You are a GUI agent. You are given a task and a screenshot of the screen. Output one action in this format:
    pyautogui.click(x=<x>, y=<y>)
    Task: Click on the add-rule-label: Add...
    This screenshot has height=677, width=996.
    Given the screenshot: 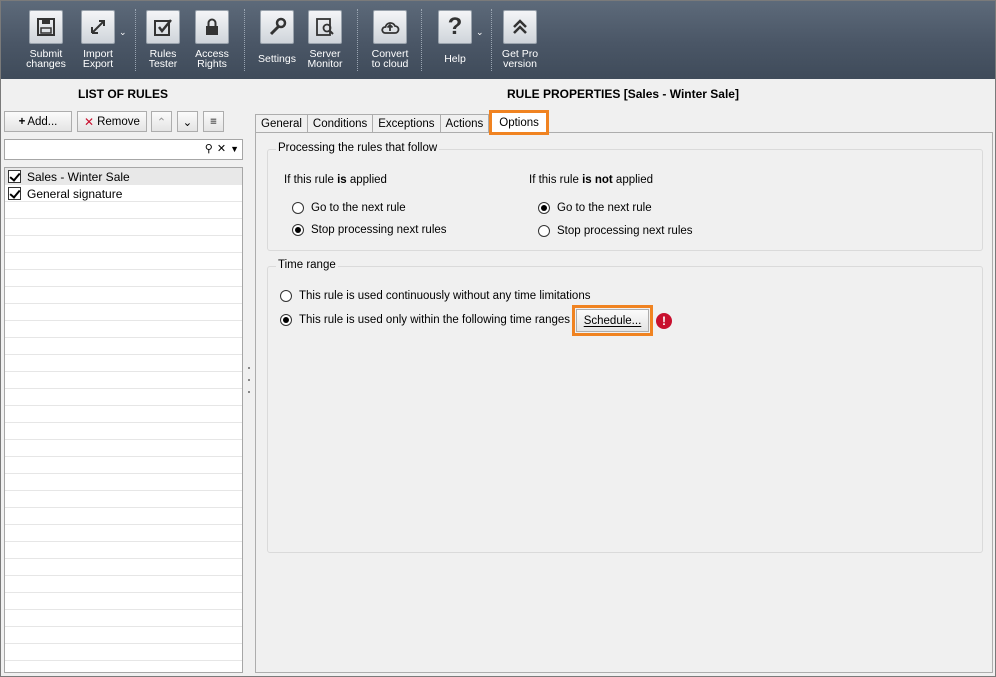 What is the action you would take?
    pyautogui.click(x=42, y=121)
    